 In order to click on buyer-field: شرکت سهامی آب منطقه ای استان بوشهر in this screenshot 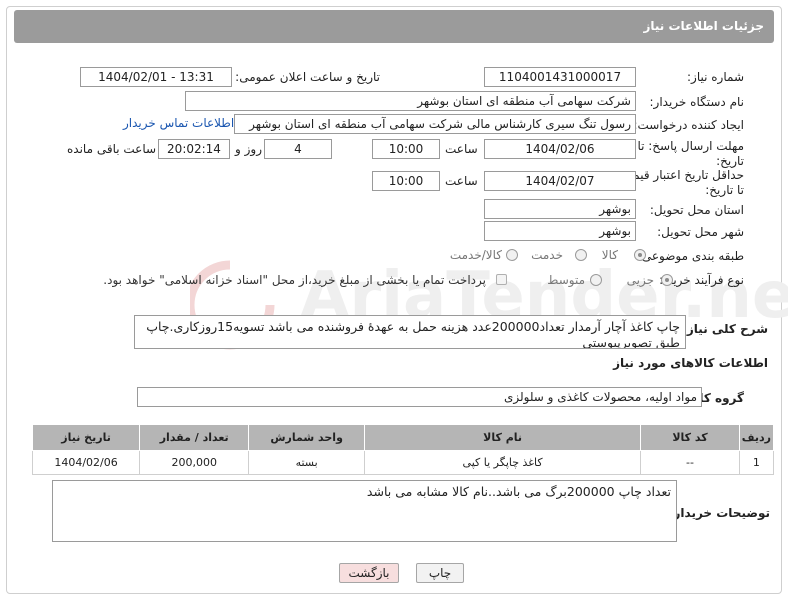, I will do `click(410, 101)`.